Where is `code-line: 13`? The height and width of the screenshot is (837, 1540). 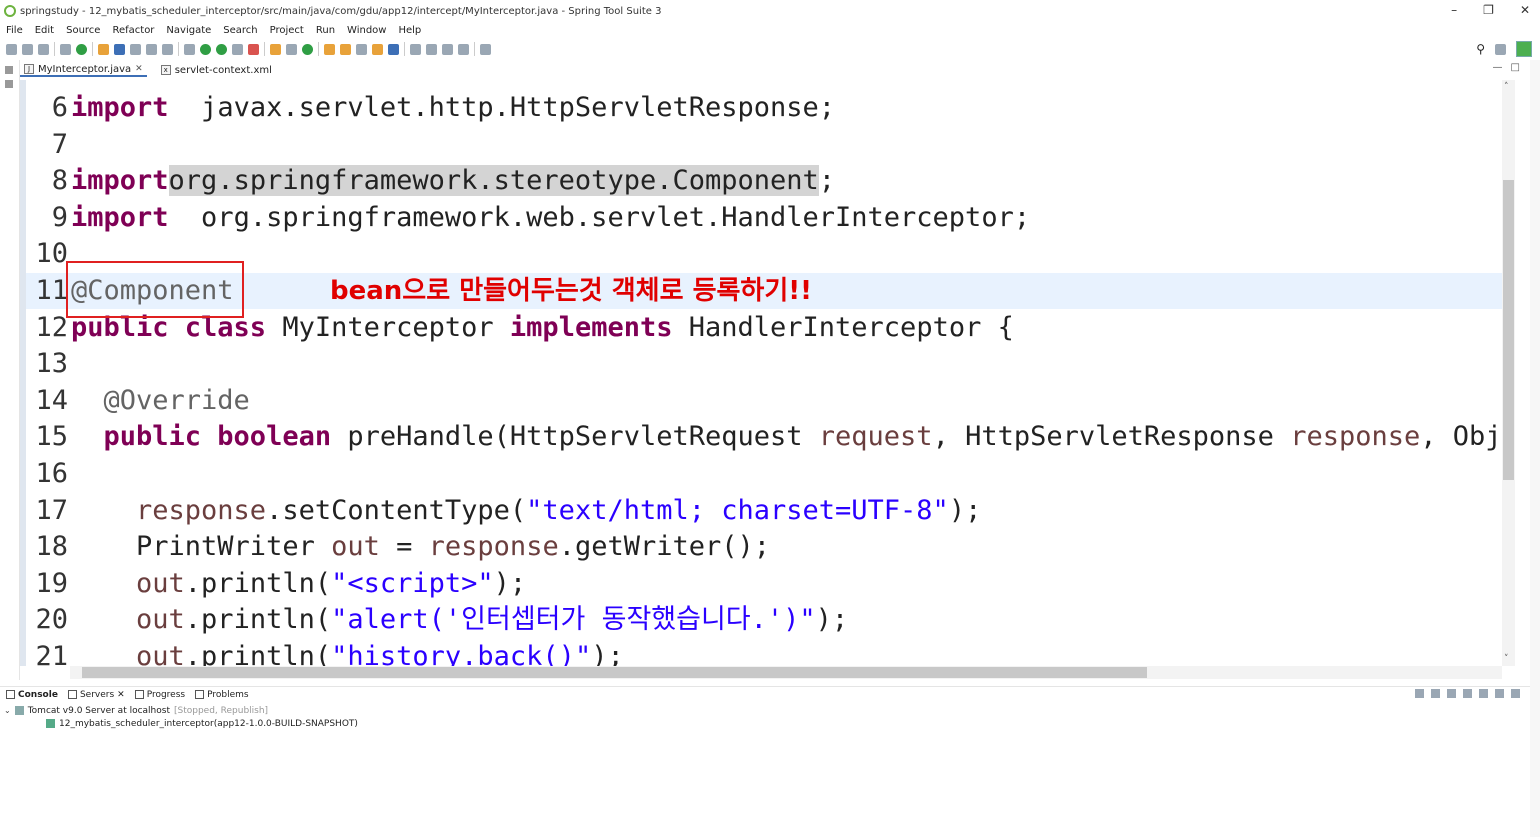 code-line: 13 is located at coordinates (764, 364).